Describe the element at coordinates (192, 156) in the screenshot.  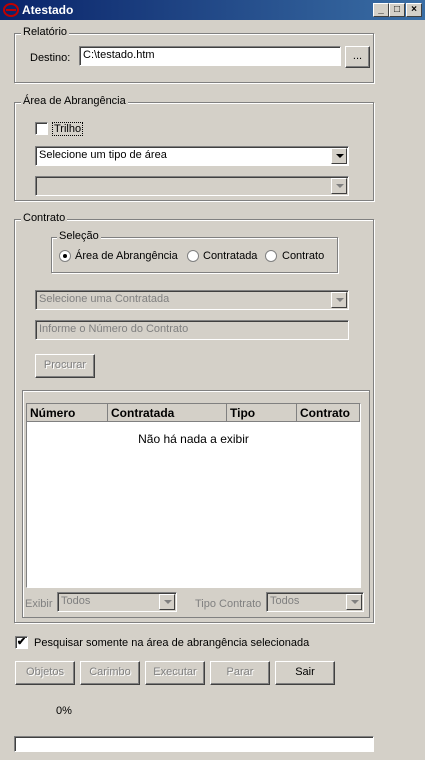
I see `tipo-area-select: Selecione um tipo de área` at that location.